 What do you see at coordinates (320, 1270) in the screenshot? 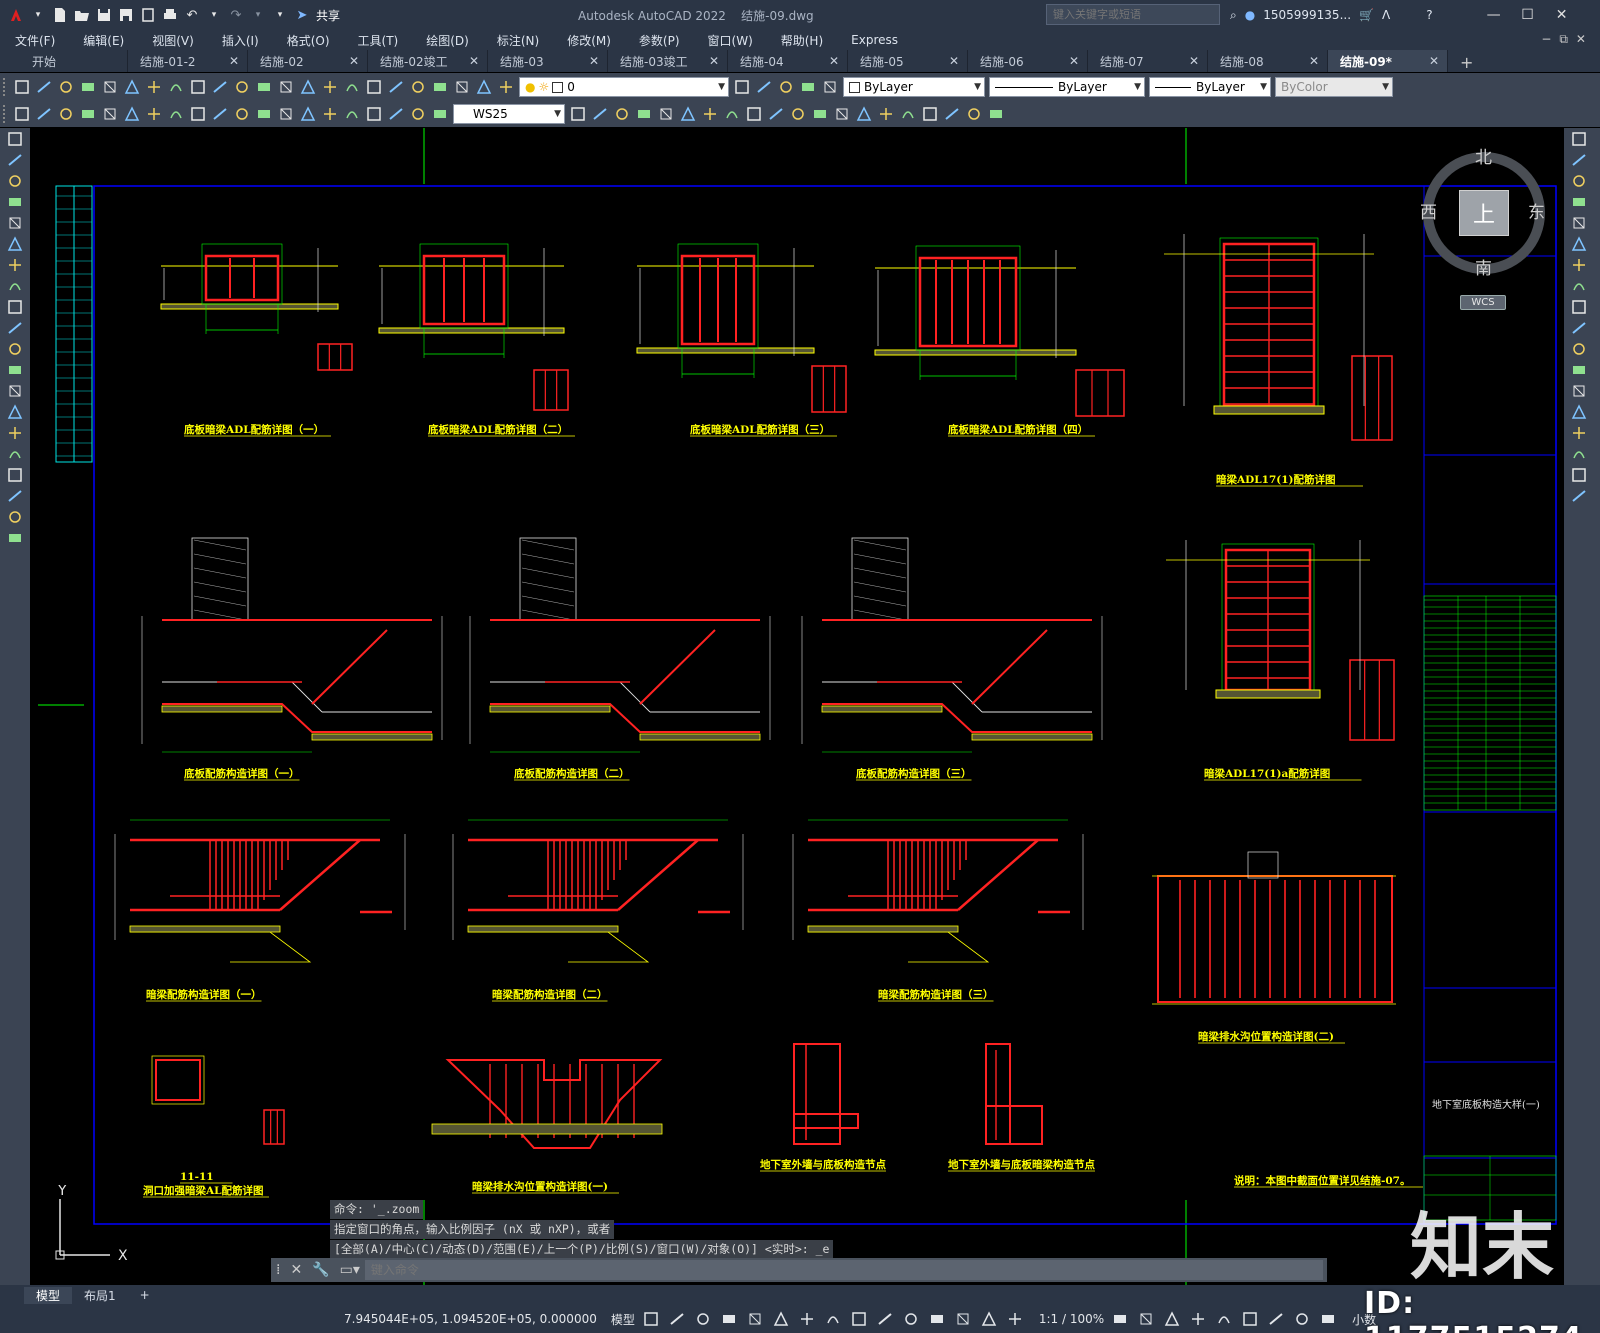
I see `command-customize-icon: 🔧` at bounding box center [320, 1270].